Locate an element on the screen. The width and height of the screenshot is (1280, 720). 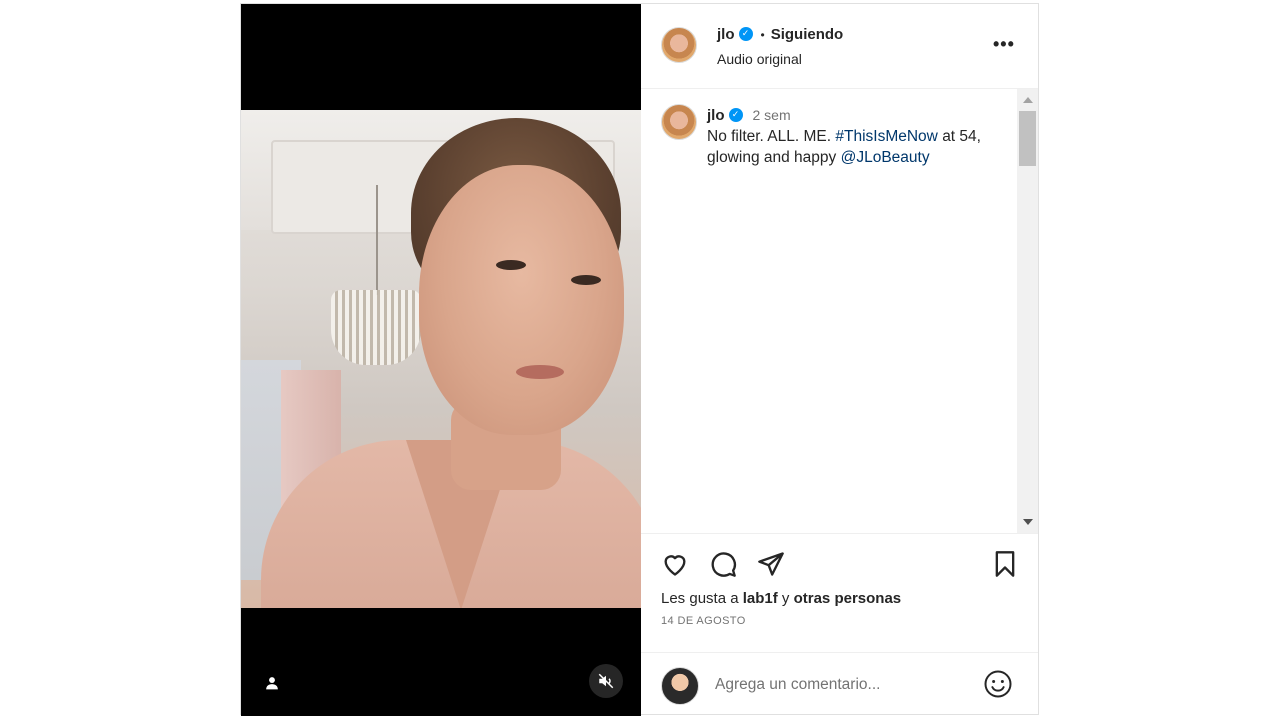
following-button: Siguiendo is located at coordinates (807, 34).